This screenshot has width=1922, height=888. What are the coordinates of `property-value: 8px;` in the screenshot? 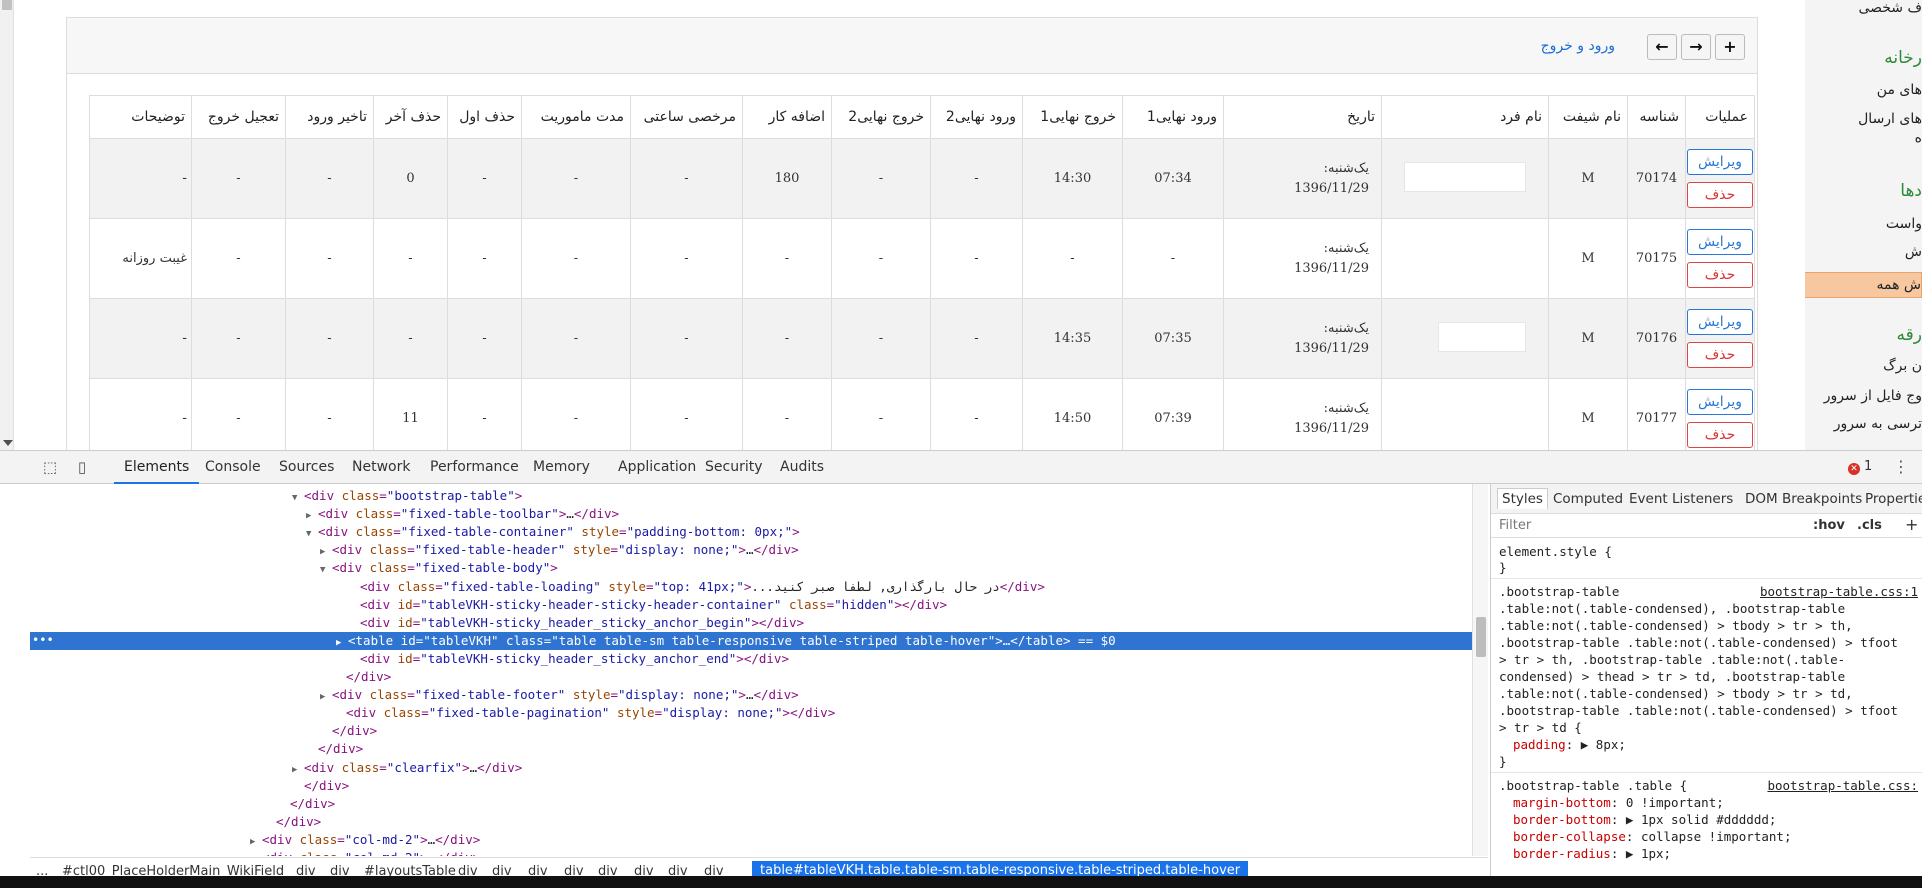 It's located at (1611, 744).